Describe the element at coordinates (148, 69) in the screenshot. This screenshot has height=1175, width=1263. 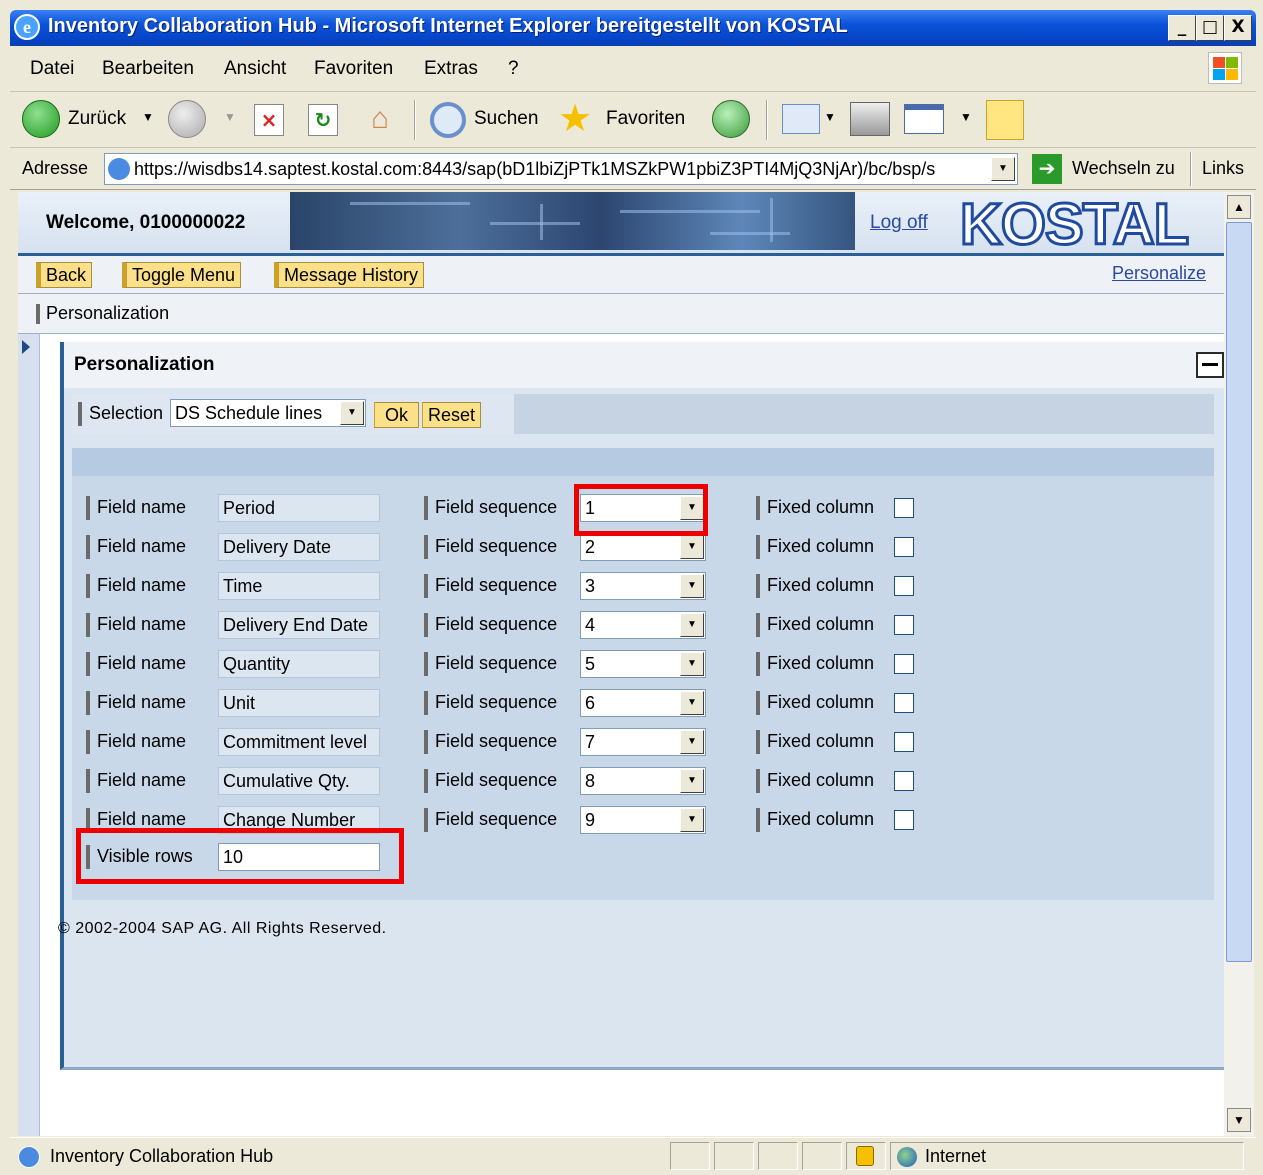
I see `menu-bearbeiten: Bearbeiten` at that location.